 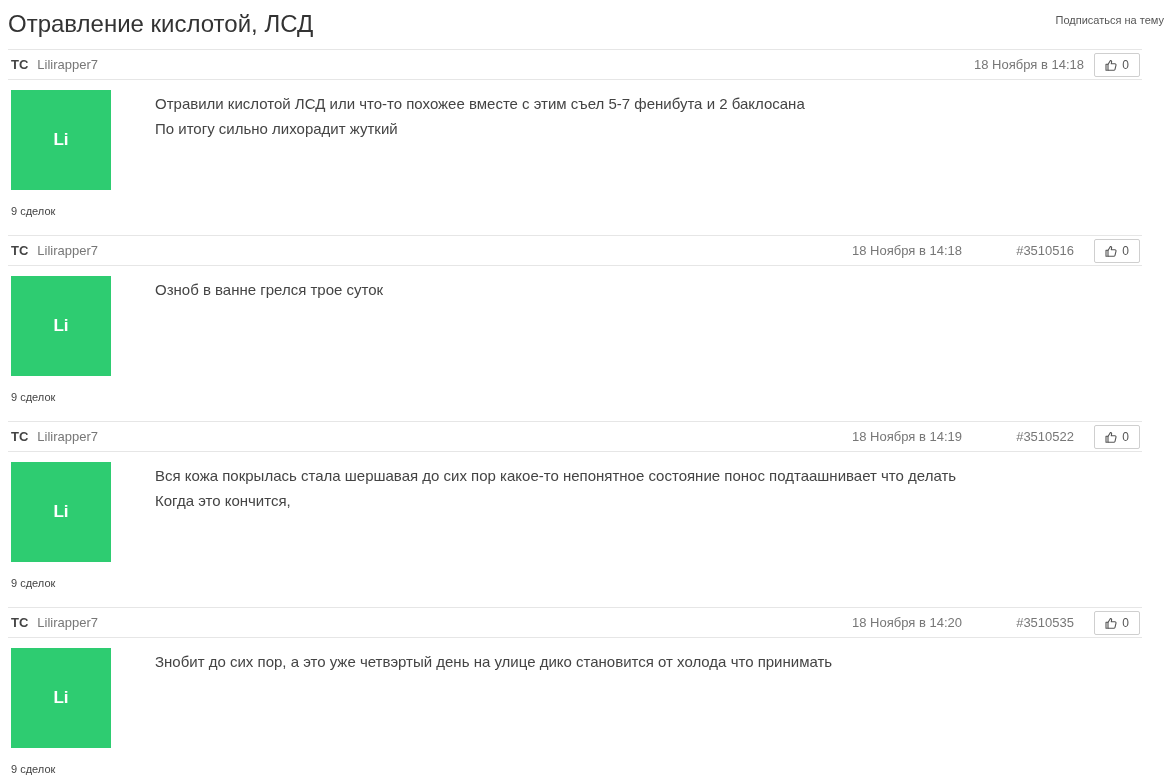 What do you see at coordinates (1045, 622) in the screenshot?
I see `post-number-link: #3510535` at bounding box center [1045, 622].